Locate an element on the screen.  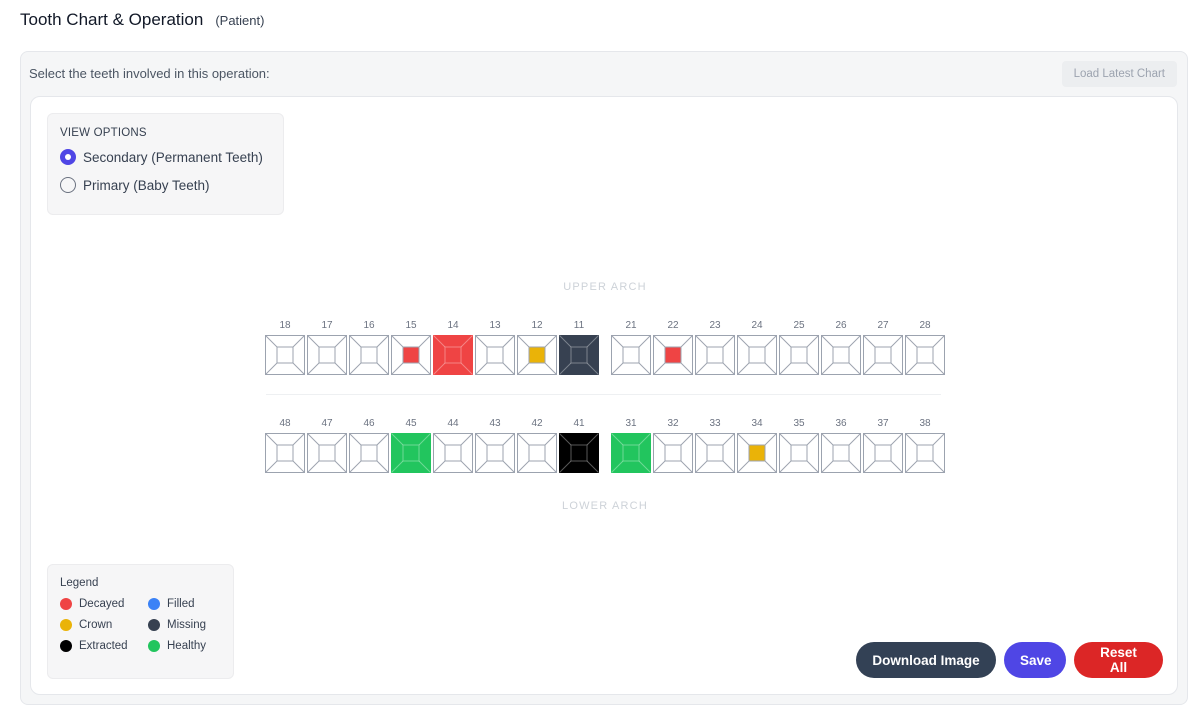
option-primary-teeth: Primary (Baby Teeth) is located at coordinates (165, 185).